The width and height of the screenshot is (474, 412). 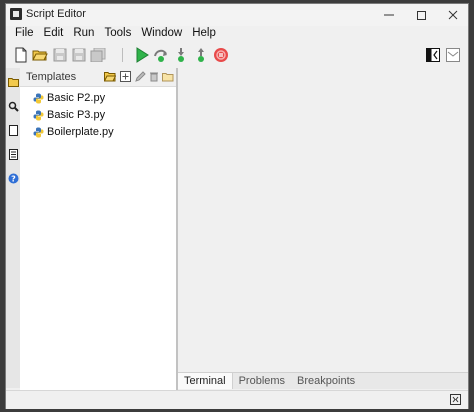 I want to click on search-icon, so click(x=13, y=106).